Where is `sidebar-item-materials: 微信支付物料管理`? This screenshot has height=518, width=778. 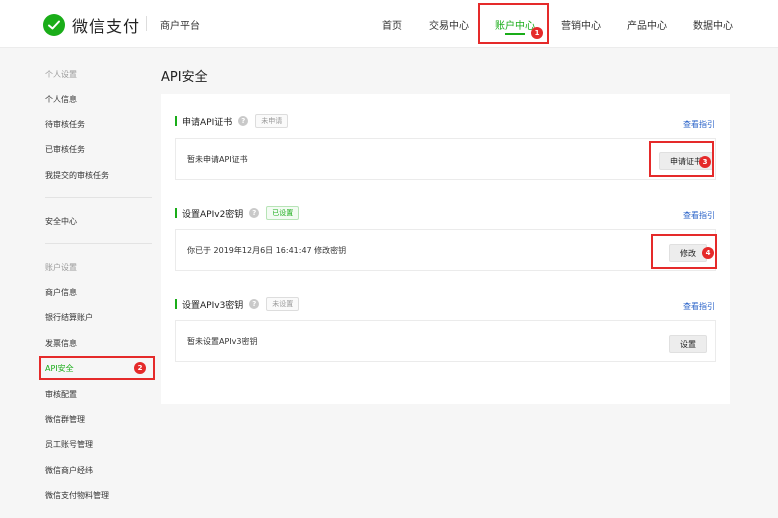
sidebar-item-materials: 微信支付物料管理 is located at coordinates (77, 495).